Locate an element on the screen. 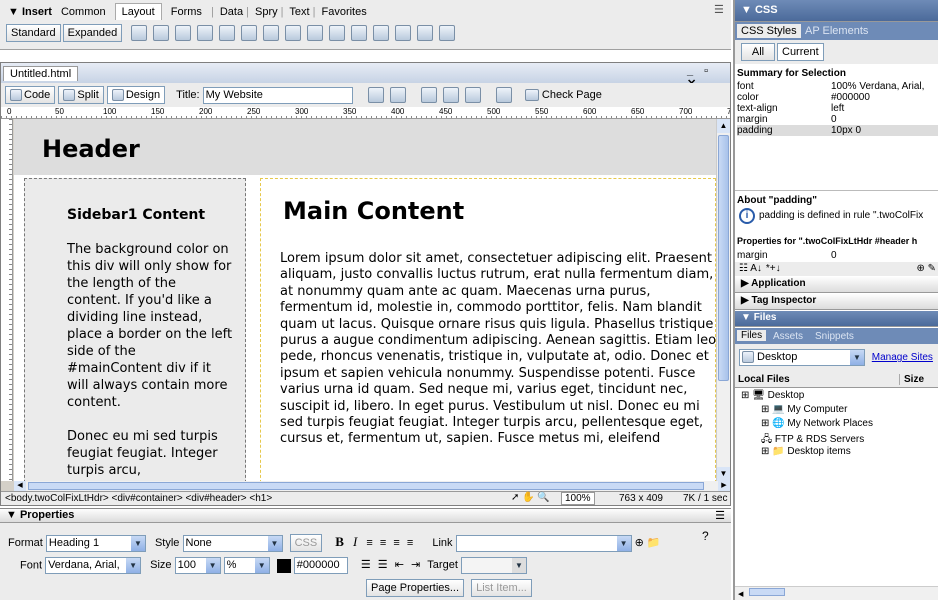  summary-row: font 100% Verdana, Arial, is located at coordinates (837, 86).